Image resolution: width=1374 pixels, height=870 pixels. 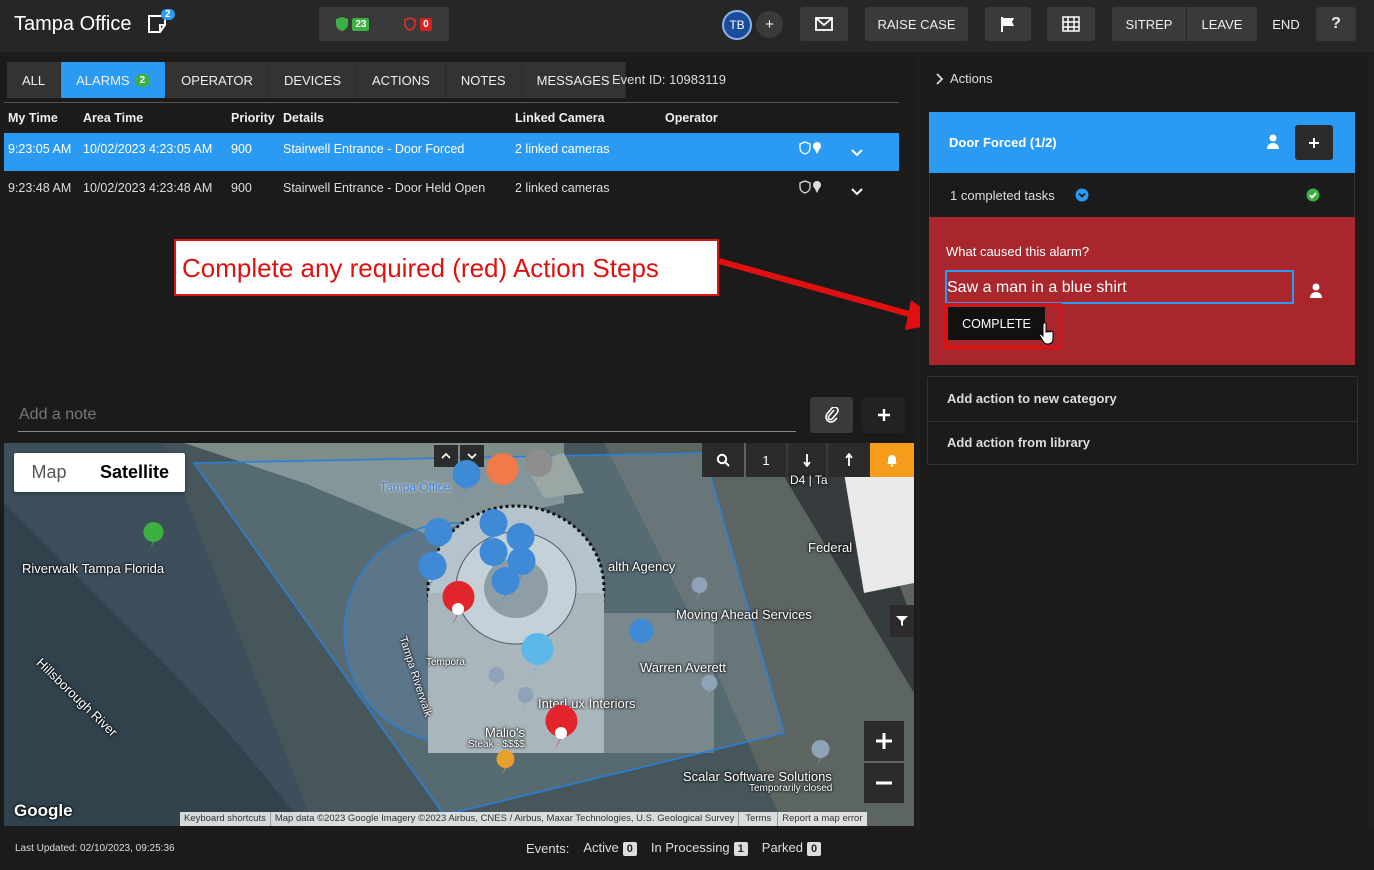 I want to click on events-label: Events:, so click(x=548, y=848).